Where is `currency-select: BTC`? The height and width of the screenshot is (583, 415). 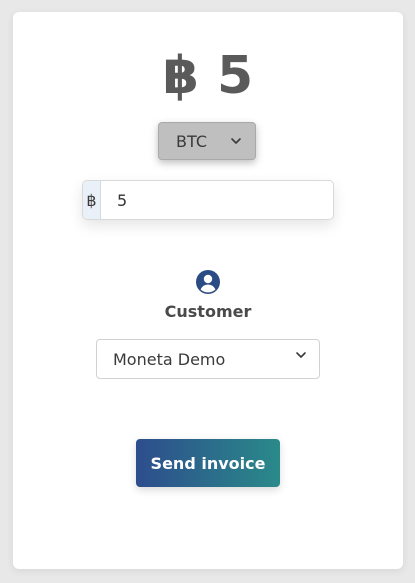
currency-select: BTC is located at coordinates (207, 141).